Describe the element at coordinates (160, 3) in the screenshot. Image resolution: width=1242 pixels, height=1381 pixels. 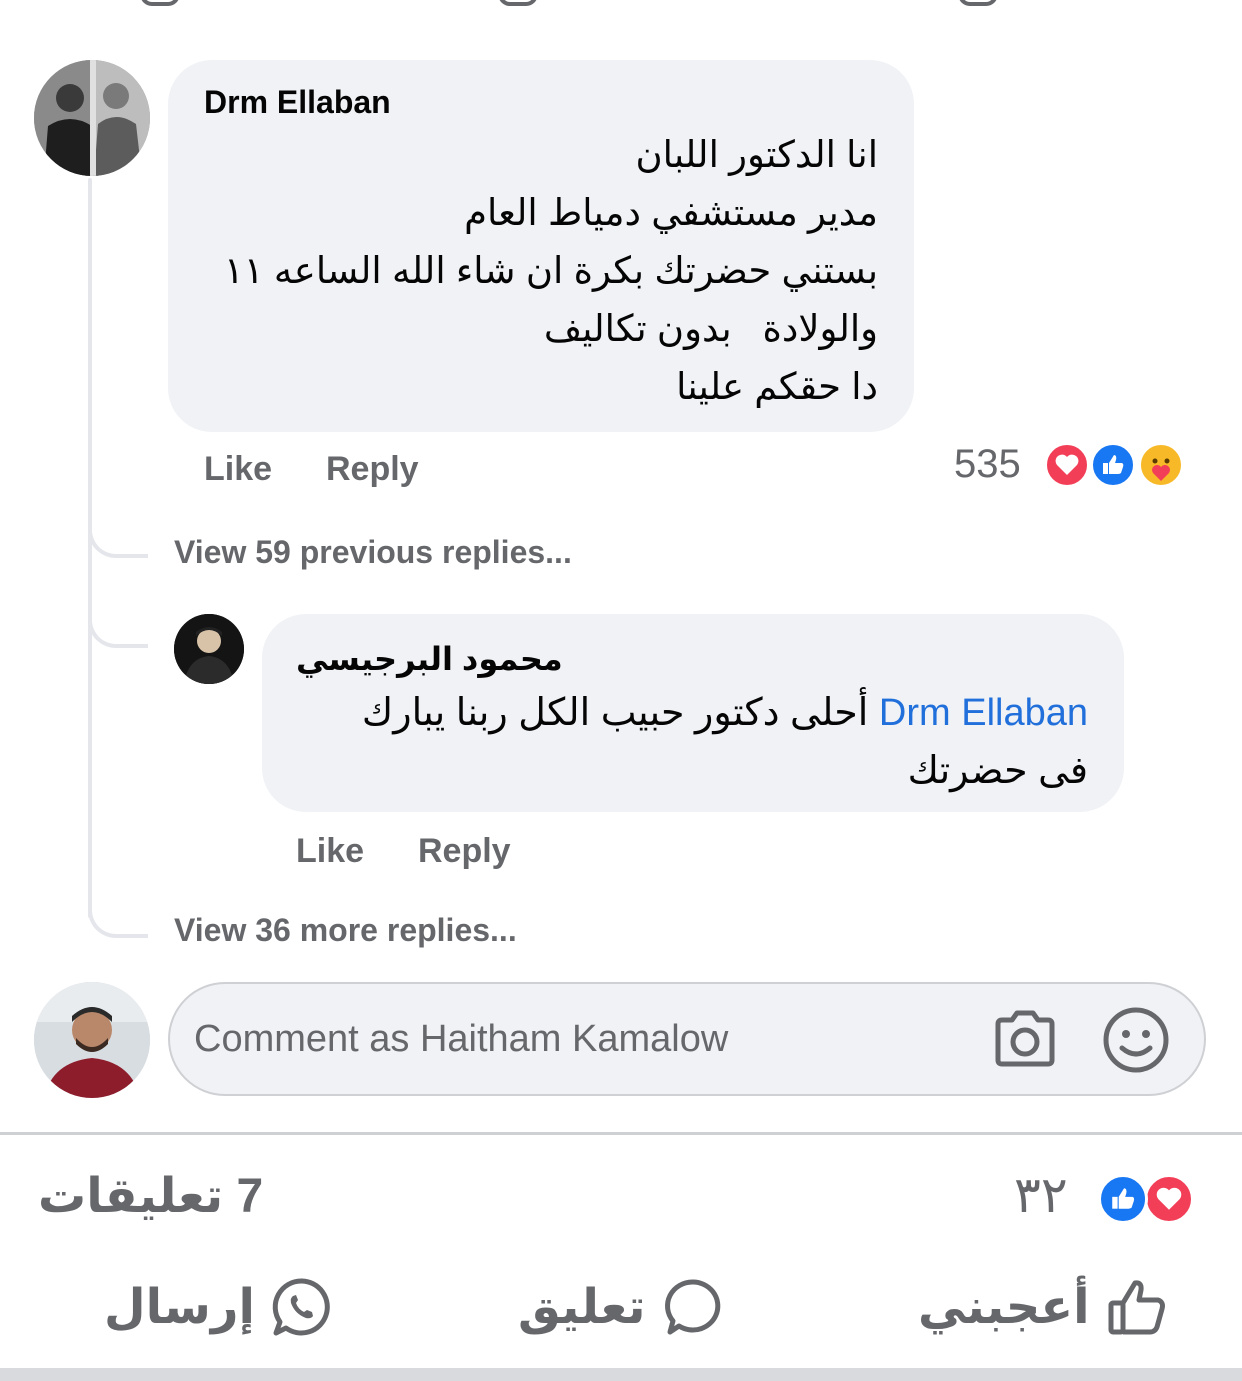
I see `top-like-icon-partial` at that location.